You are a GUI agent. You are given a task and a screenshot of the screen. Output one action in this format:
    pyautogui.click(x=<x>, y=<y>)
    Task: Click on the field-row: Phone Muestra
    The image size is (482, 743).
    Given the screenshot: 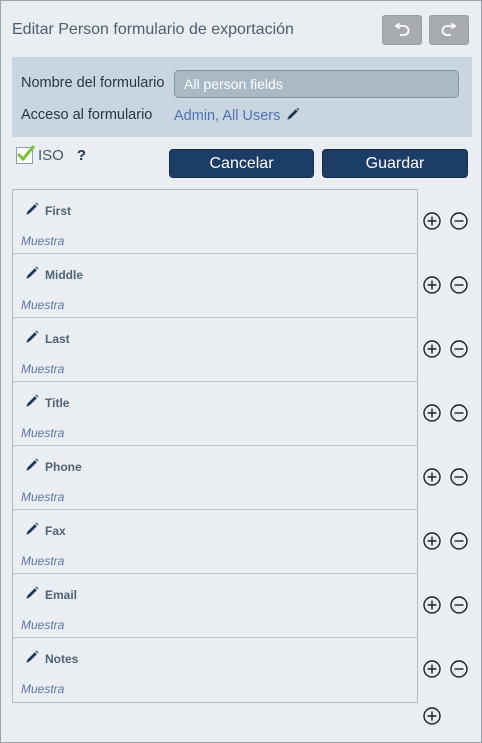 What is the action you would take?
    pyautogui.click(x=215, y=478)
    